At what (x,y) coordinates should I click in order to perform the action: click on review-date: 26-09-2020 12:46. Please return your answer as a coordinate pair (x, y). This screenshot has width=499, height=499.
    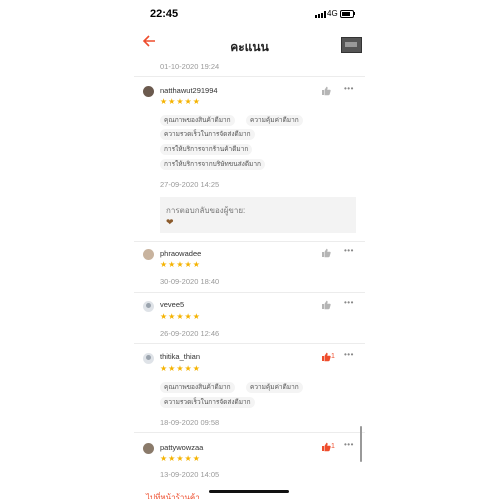
    Looking at the image, I should click on (190, 333).